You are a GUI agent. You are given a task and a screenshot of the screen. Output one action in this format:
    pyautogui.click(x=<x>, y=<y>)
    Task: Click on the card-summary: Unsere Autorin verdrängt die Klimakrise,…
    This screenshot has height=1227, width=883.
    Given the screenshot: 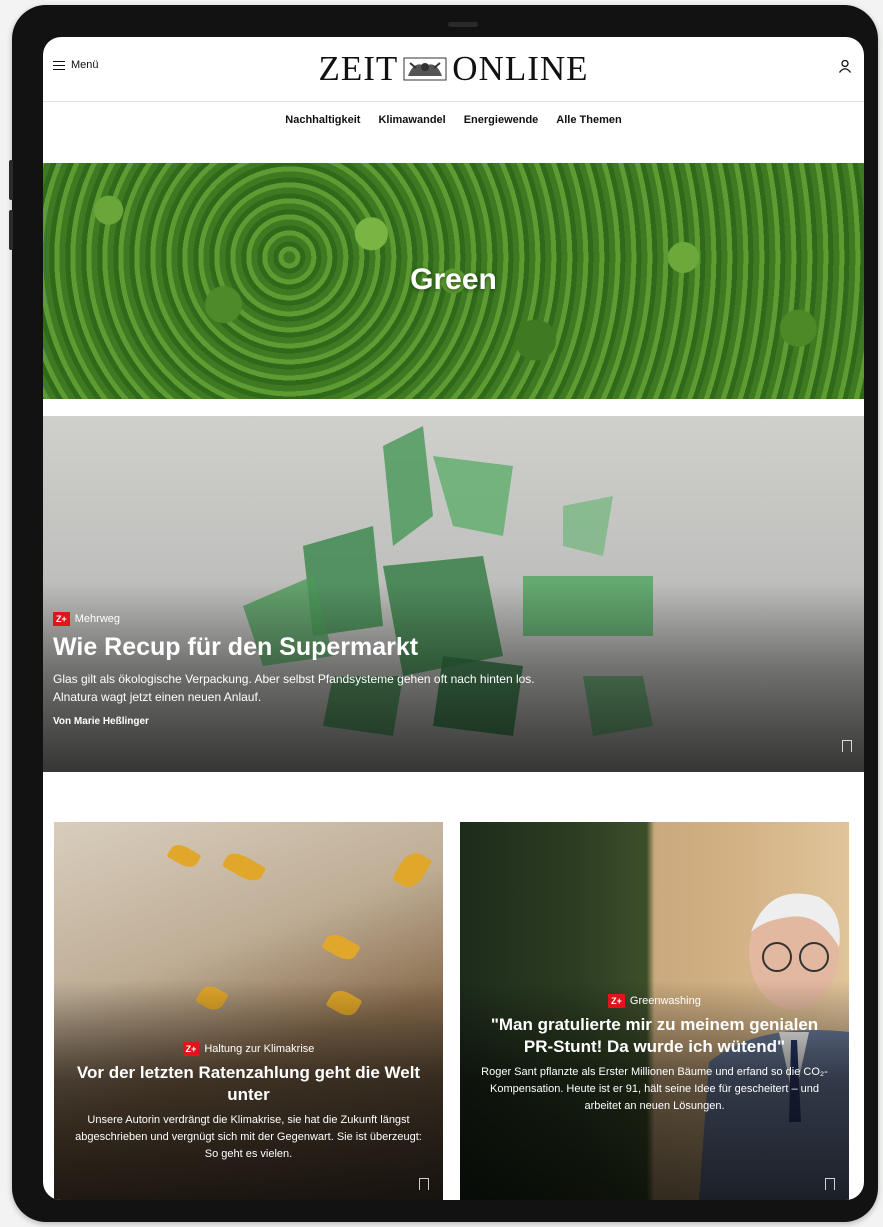 What is the action you would take?
    pyautogui.click(x=248, y=1137)
    